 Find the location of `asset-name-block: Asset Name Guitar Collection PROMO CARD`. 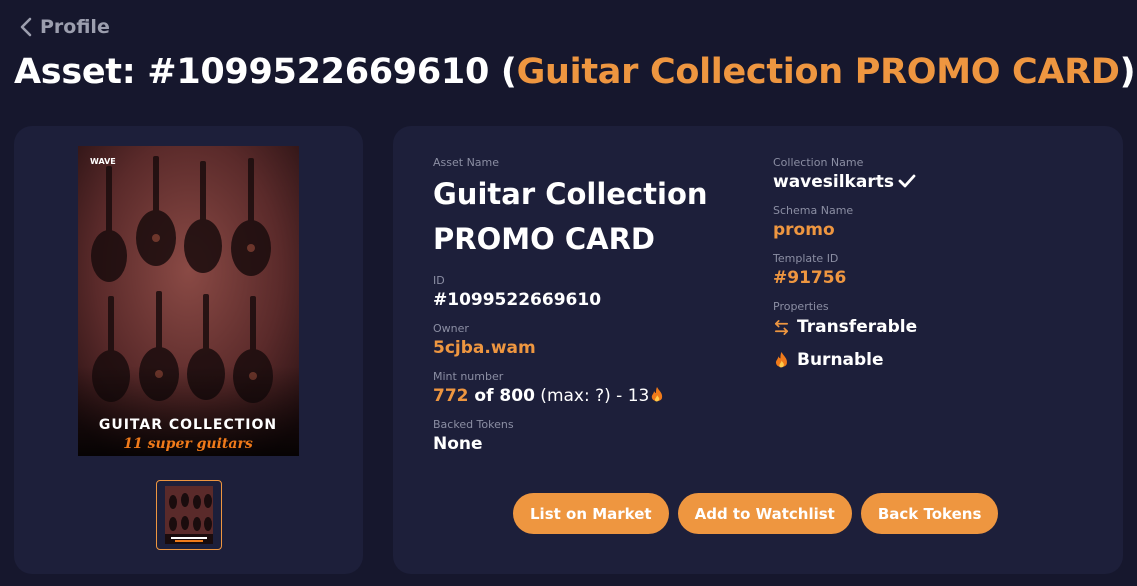

asset-name-block: Asset Name Guitar Collection PROMO CARD is located at coordinates (593, 209).